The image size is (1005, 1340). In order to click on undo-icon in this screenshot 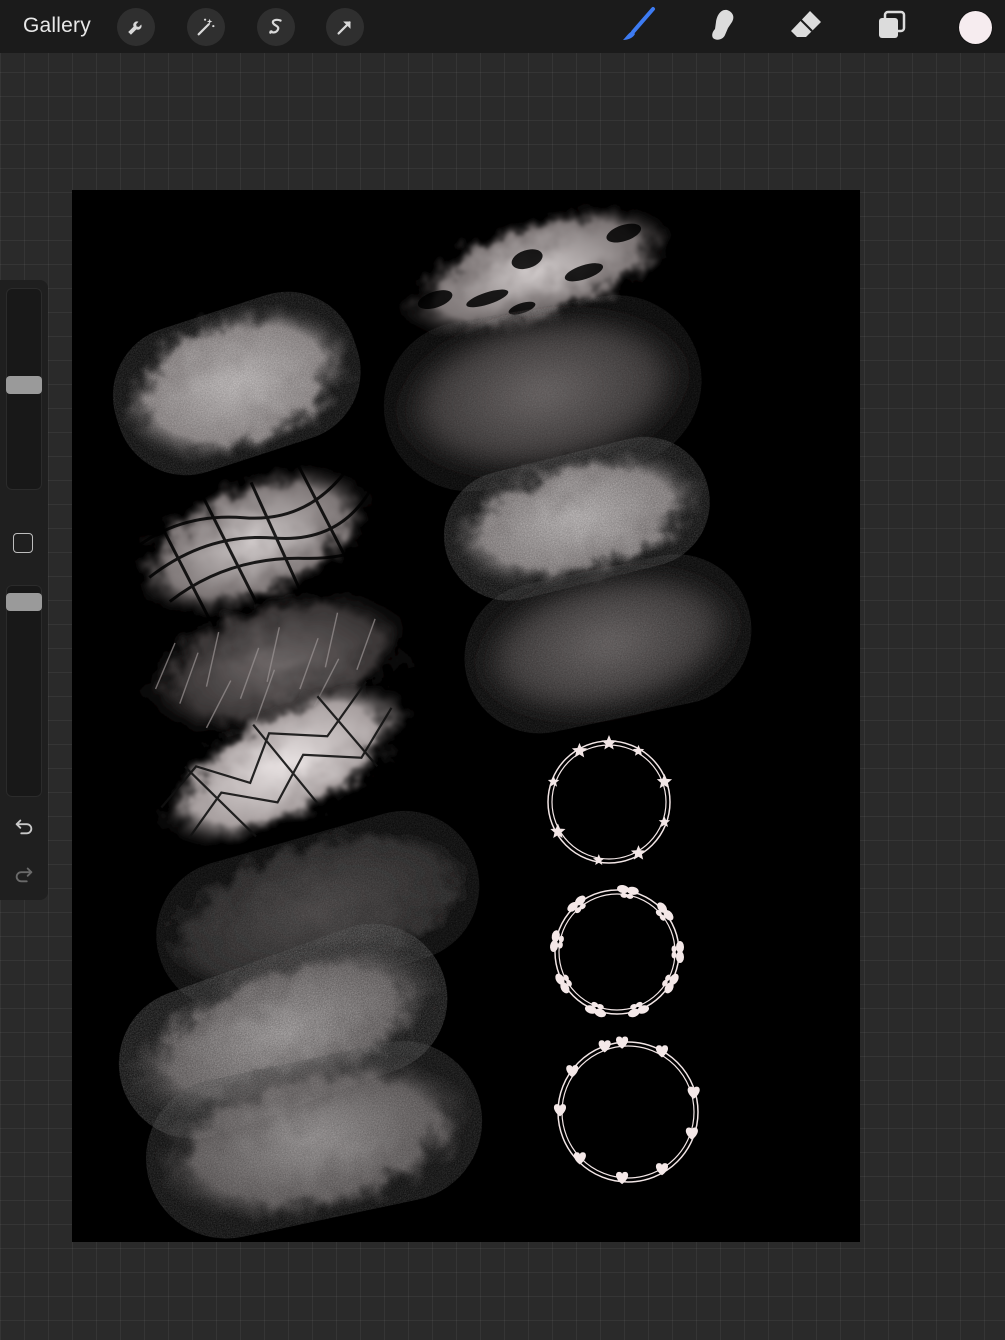, I will do `click(24, 828)`.